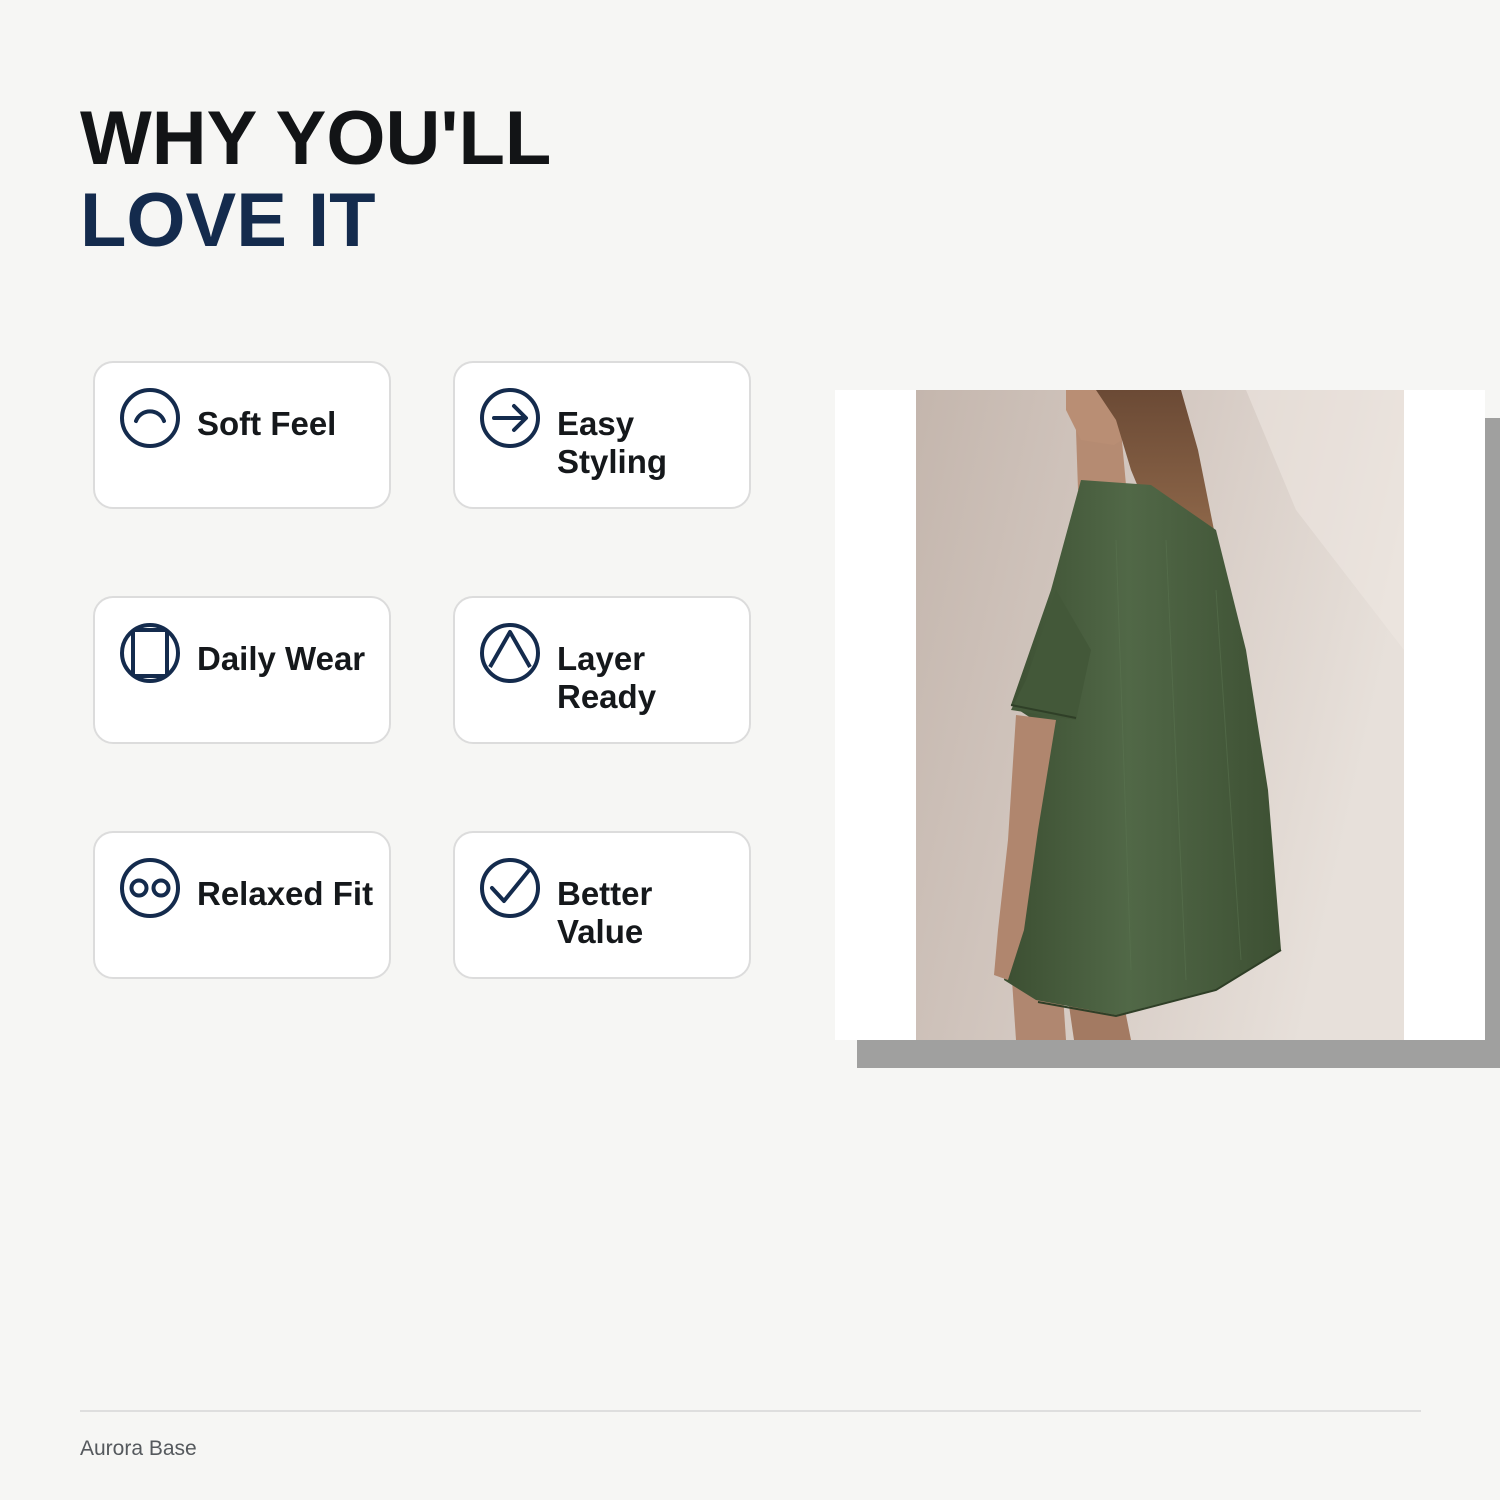  Describe the element at coordinates (510, 888) in the screenshot. I see `checkmark-circle-icon` at that location.